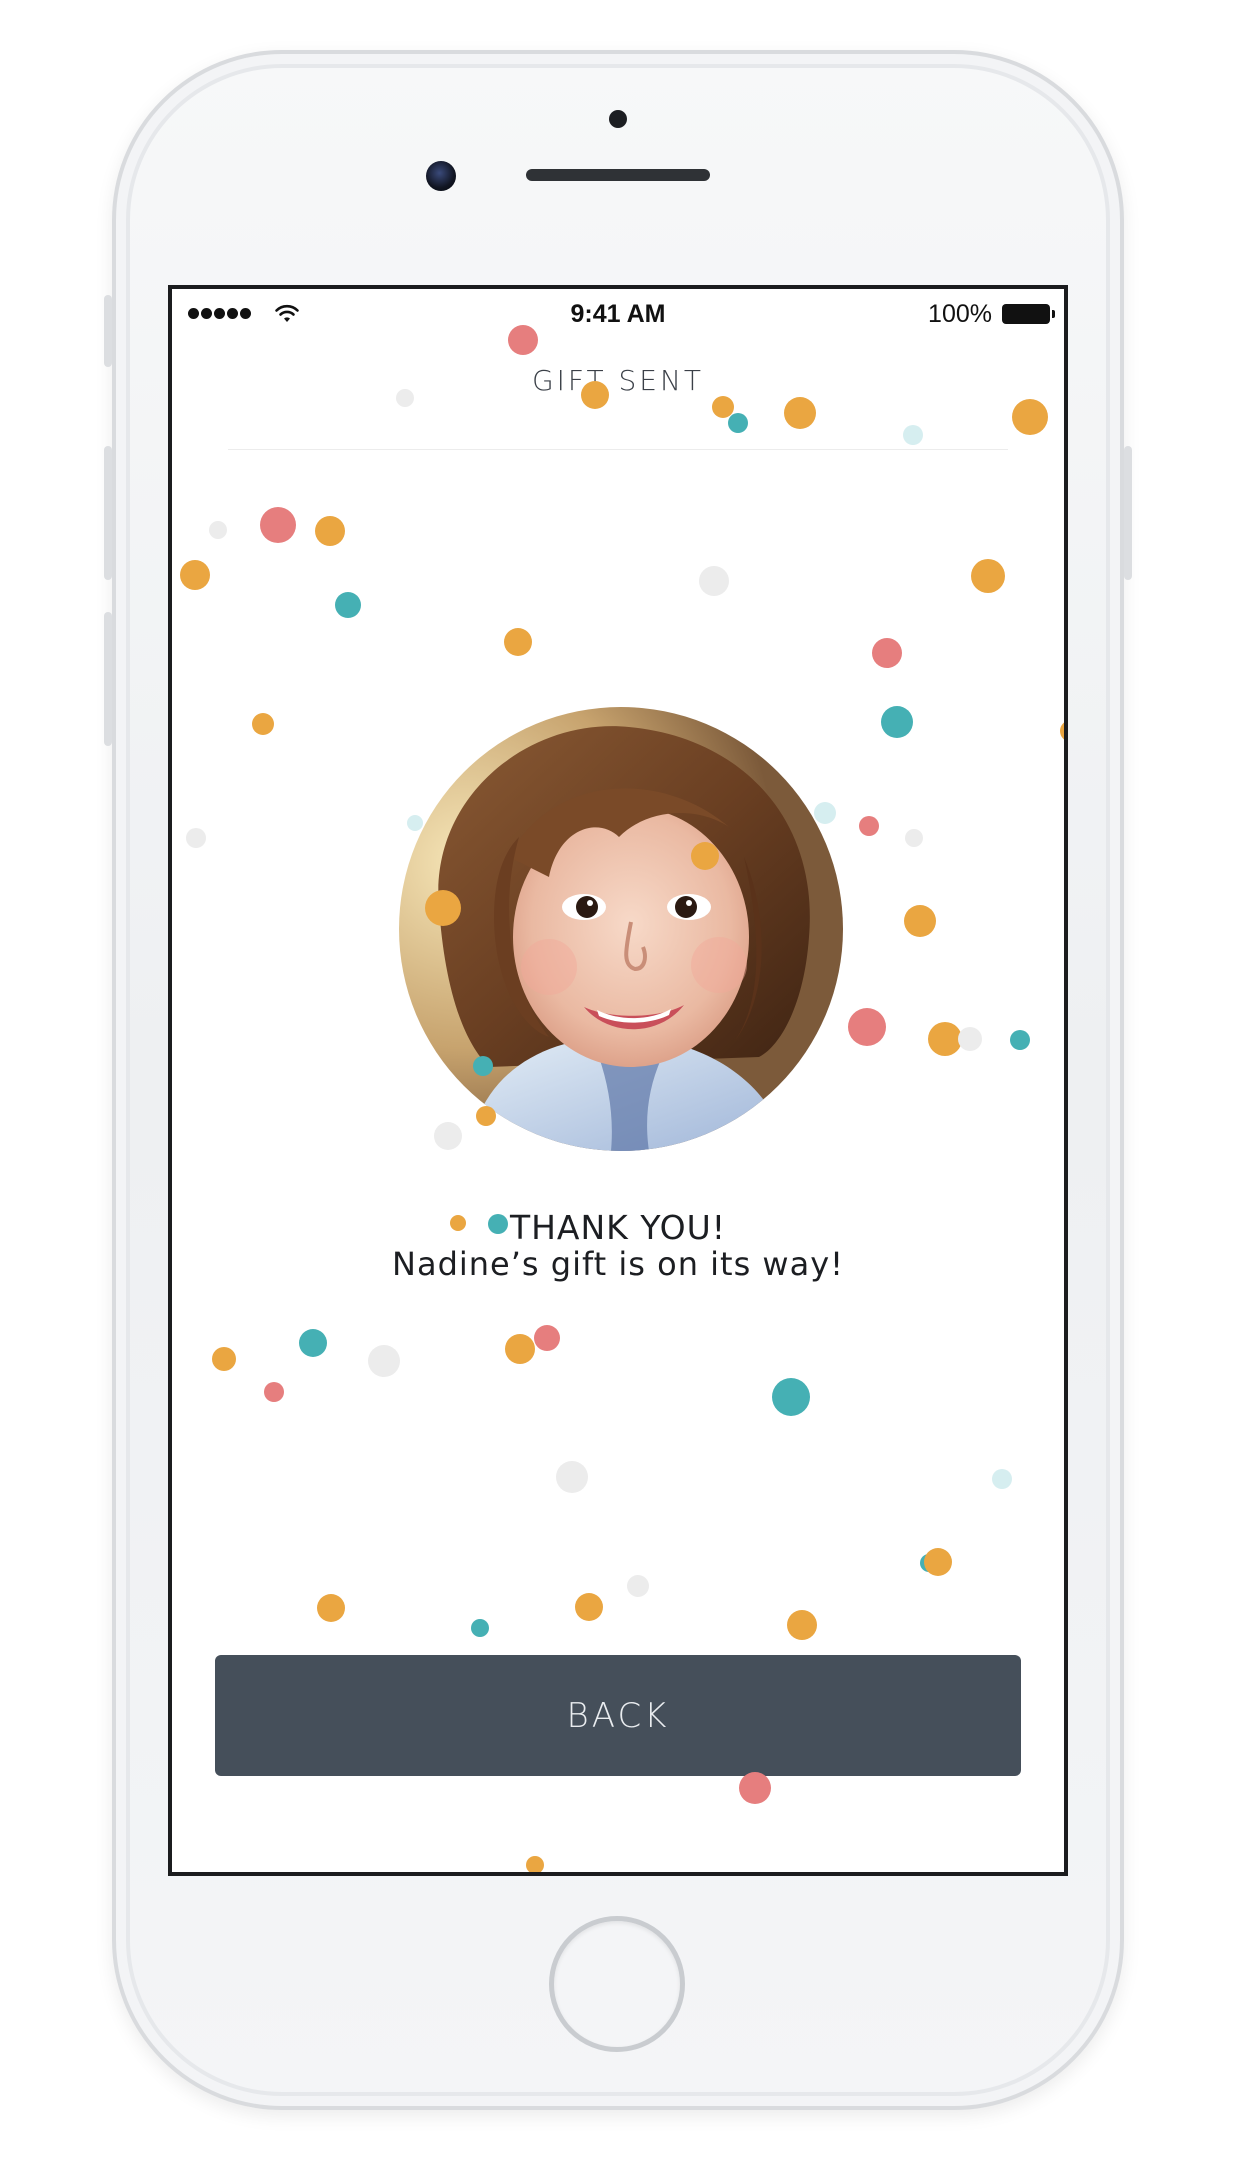  What do you see at coordinates (618, 1264) in the screenshot?
I see `confirmation-message: Nadine’s gift is on its way!` at bounding box center [618, 1264].